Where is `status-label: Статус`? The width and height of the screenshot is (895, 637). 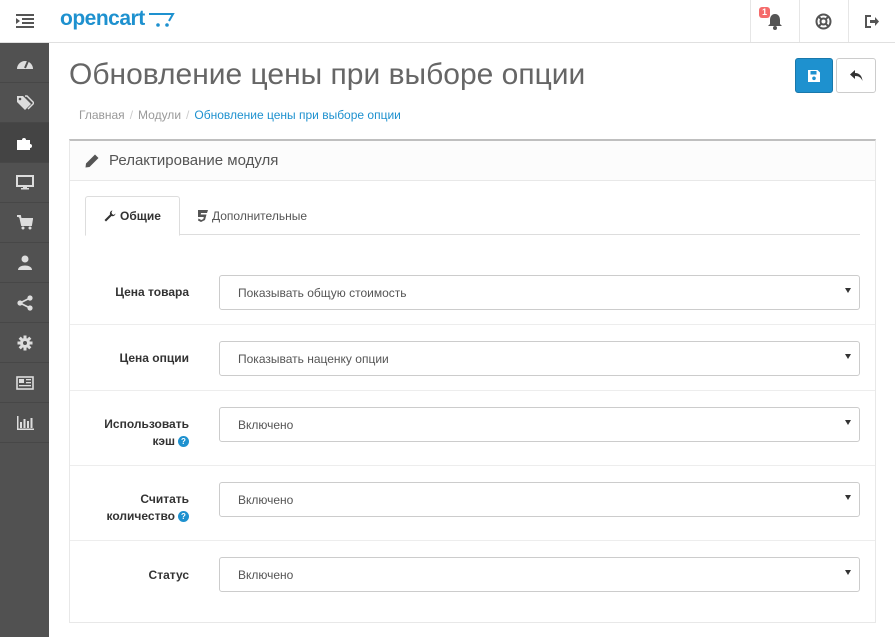
status-label: Статус is located at coordinates (169, 575).